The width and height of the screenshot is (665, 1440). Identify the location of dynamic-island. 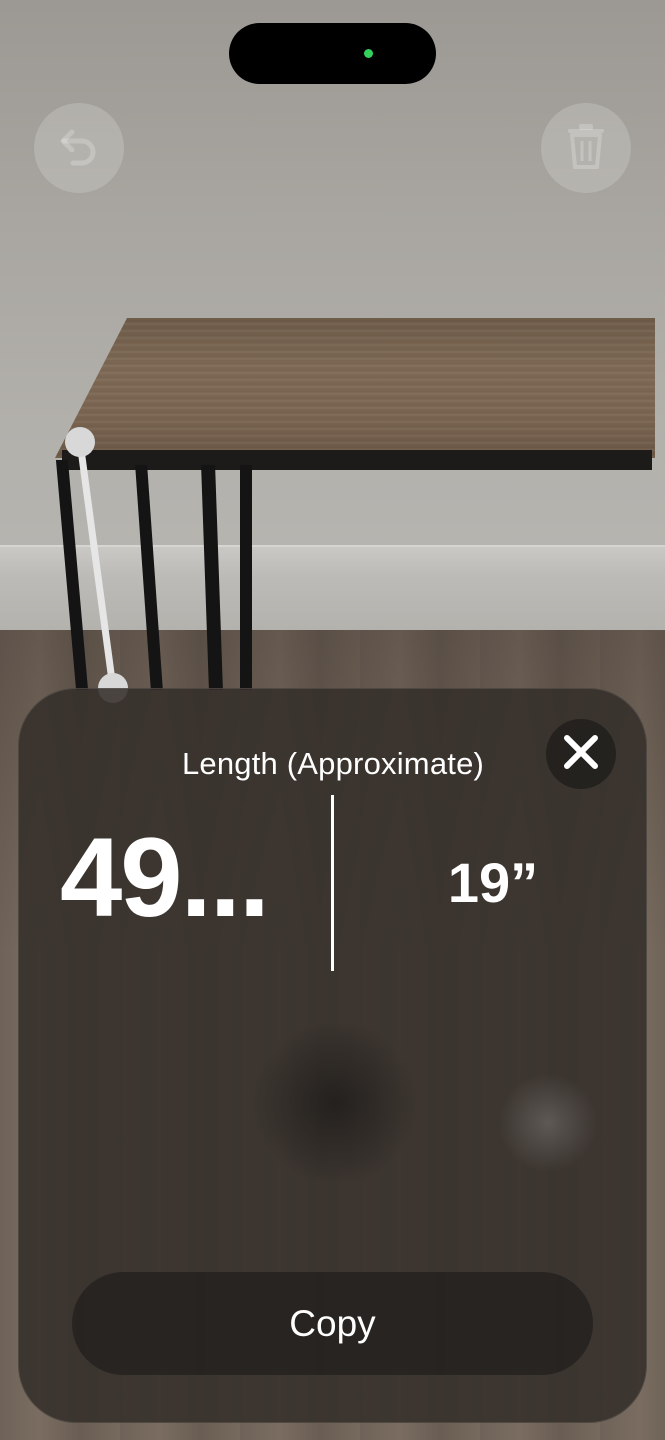
(332, 53).